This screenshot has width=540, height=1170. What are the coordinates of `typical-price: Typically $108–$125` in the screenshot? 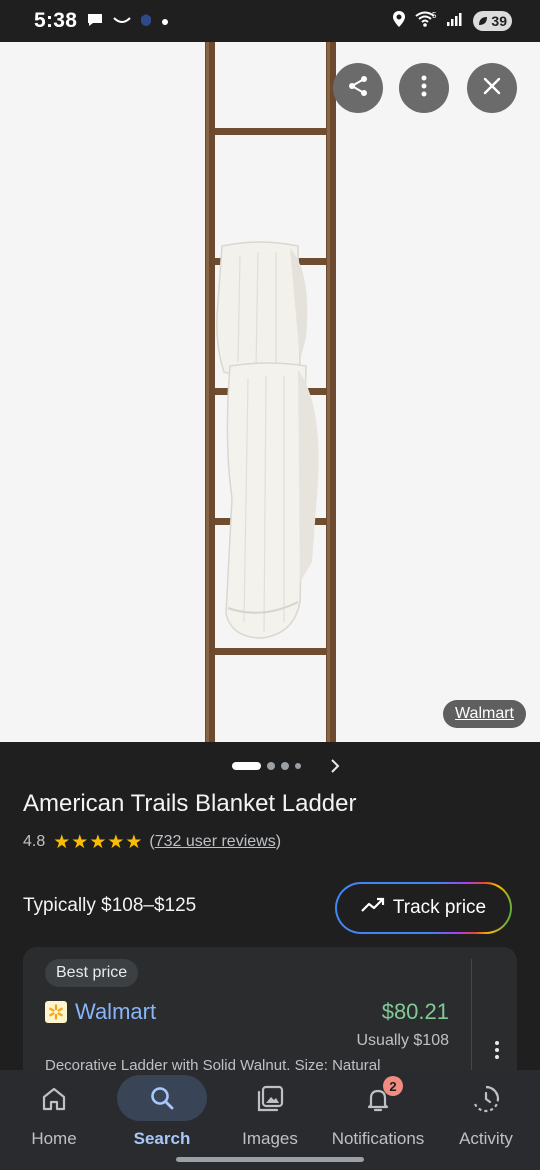 It's located at (109, 906).